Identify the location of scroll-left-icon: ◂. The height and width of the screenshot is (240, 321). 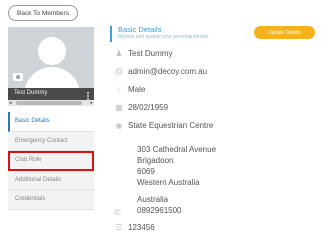
(10, 103).